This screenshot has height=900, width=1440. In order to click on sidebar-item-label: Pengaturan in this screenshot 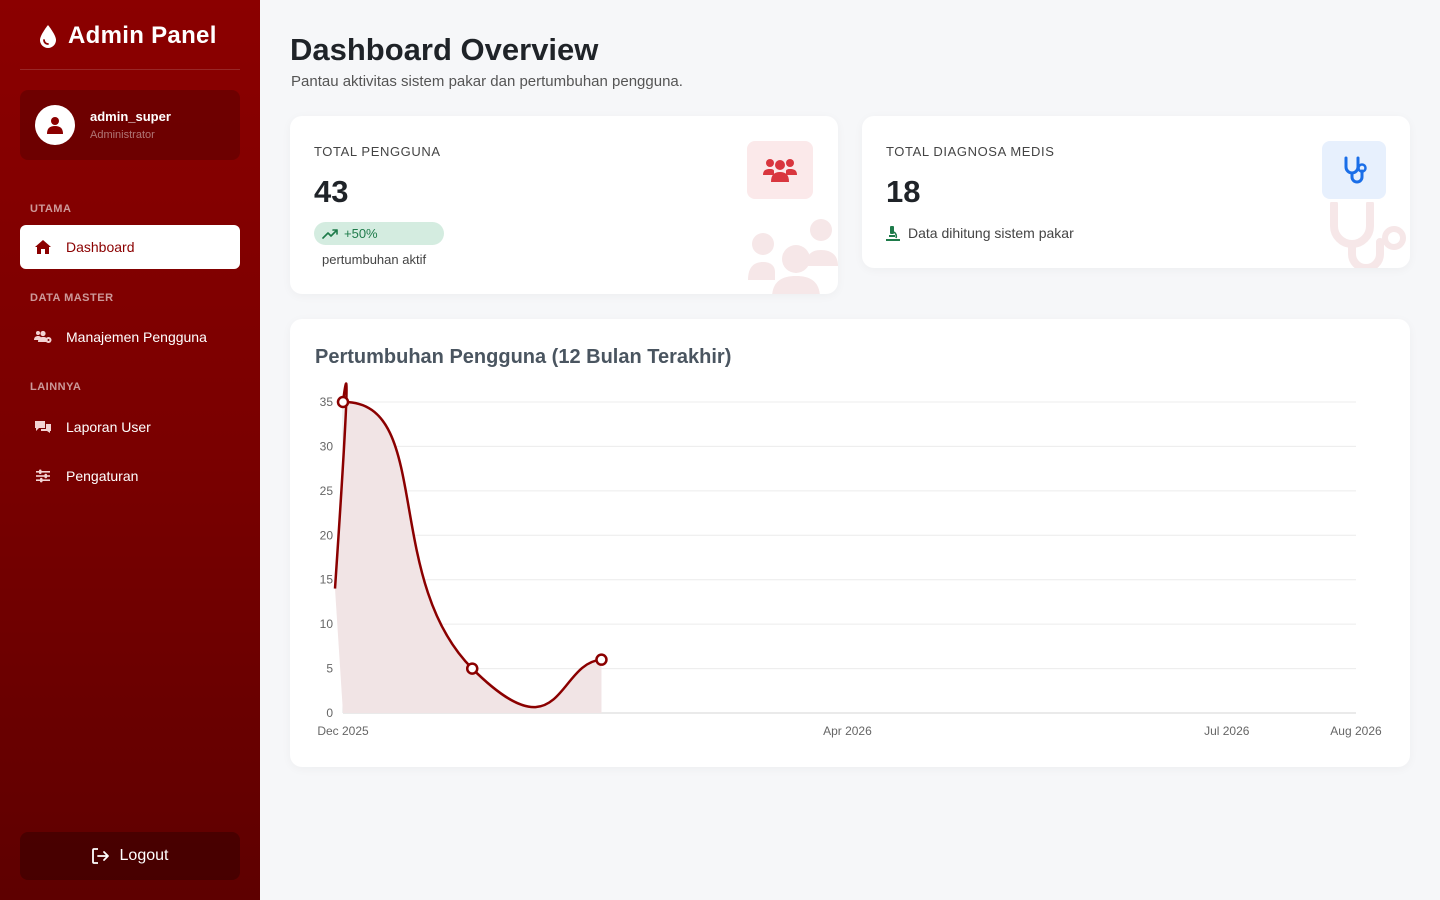, I will do `click(102, 476)`.